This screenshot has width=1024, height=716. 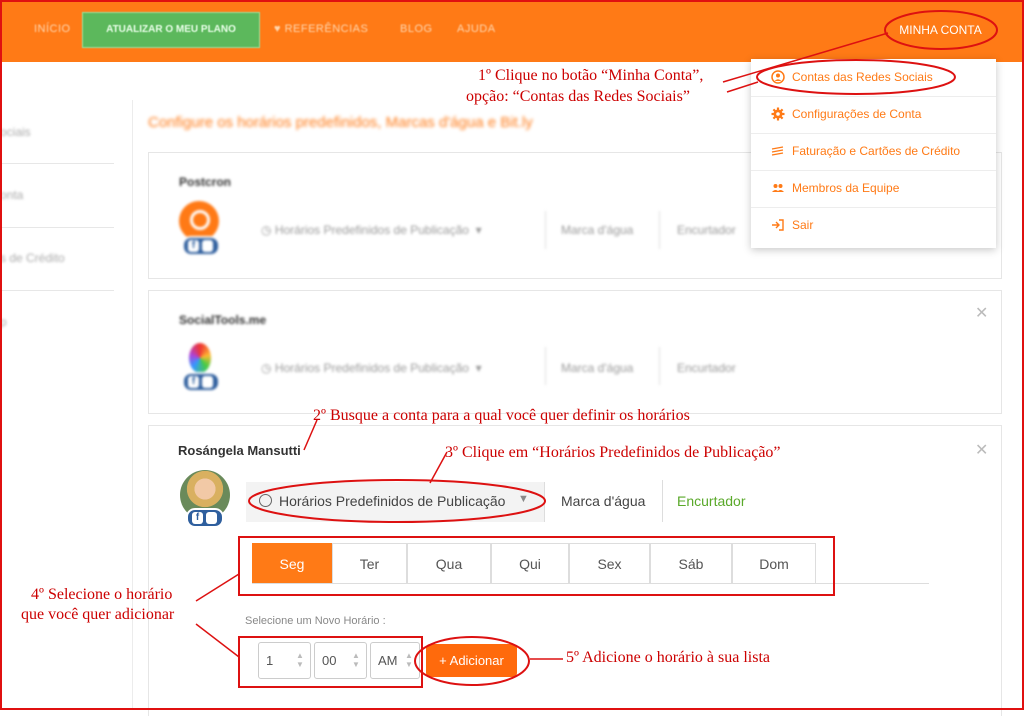 What do you see at coordinates (102, 594) in the screenshot?
I see `annotation-step4-line1: 4º Selecione o horário` at bounding box center [102, 594].